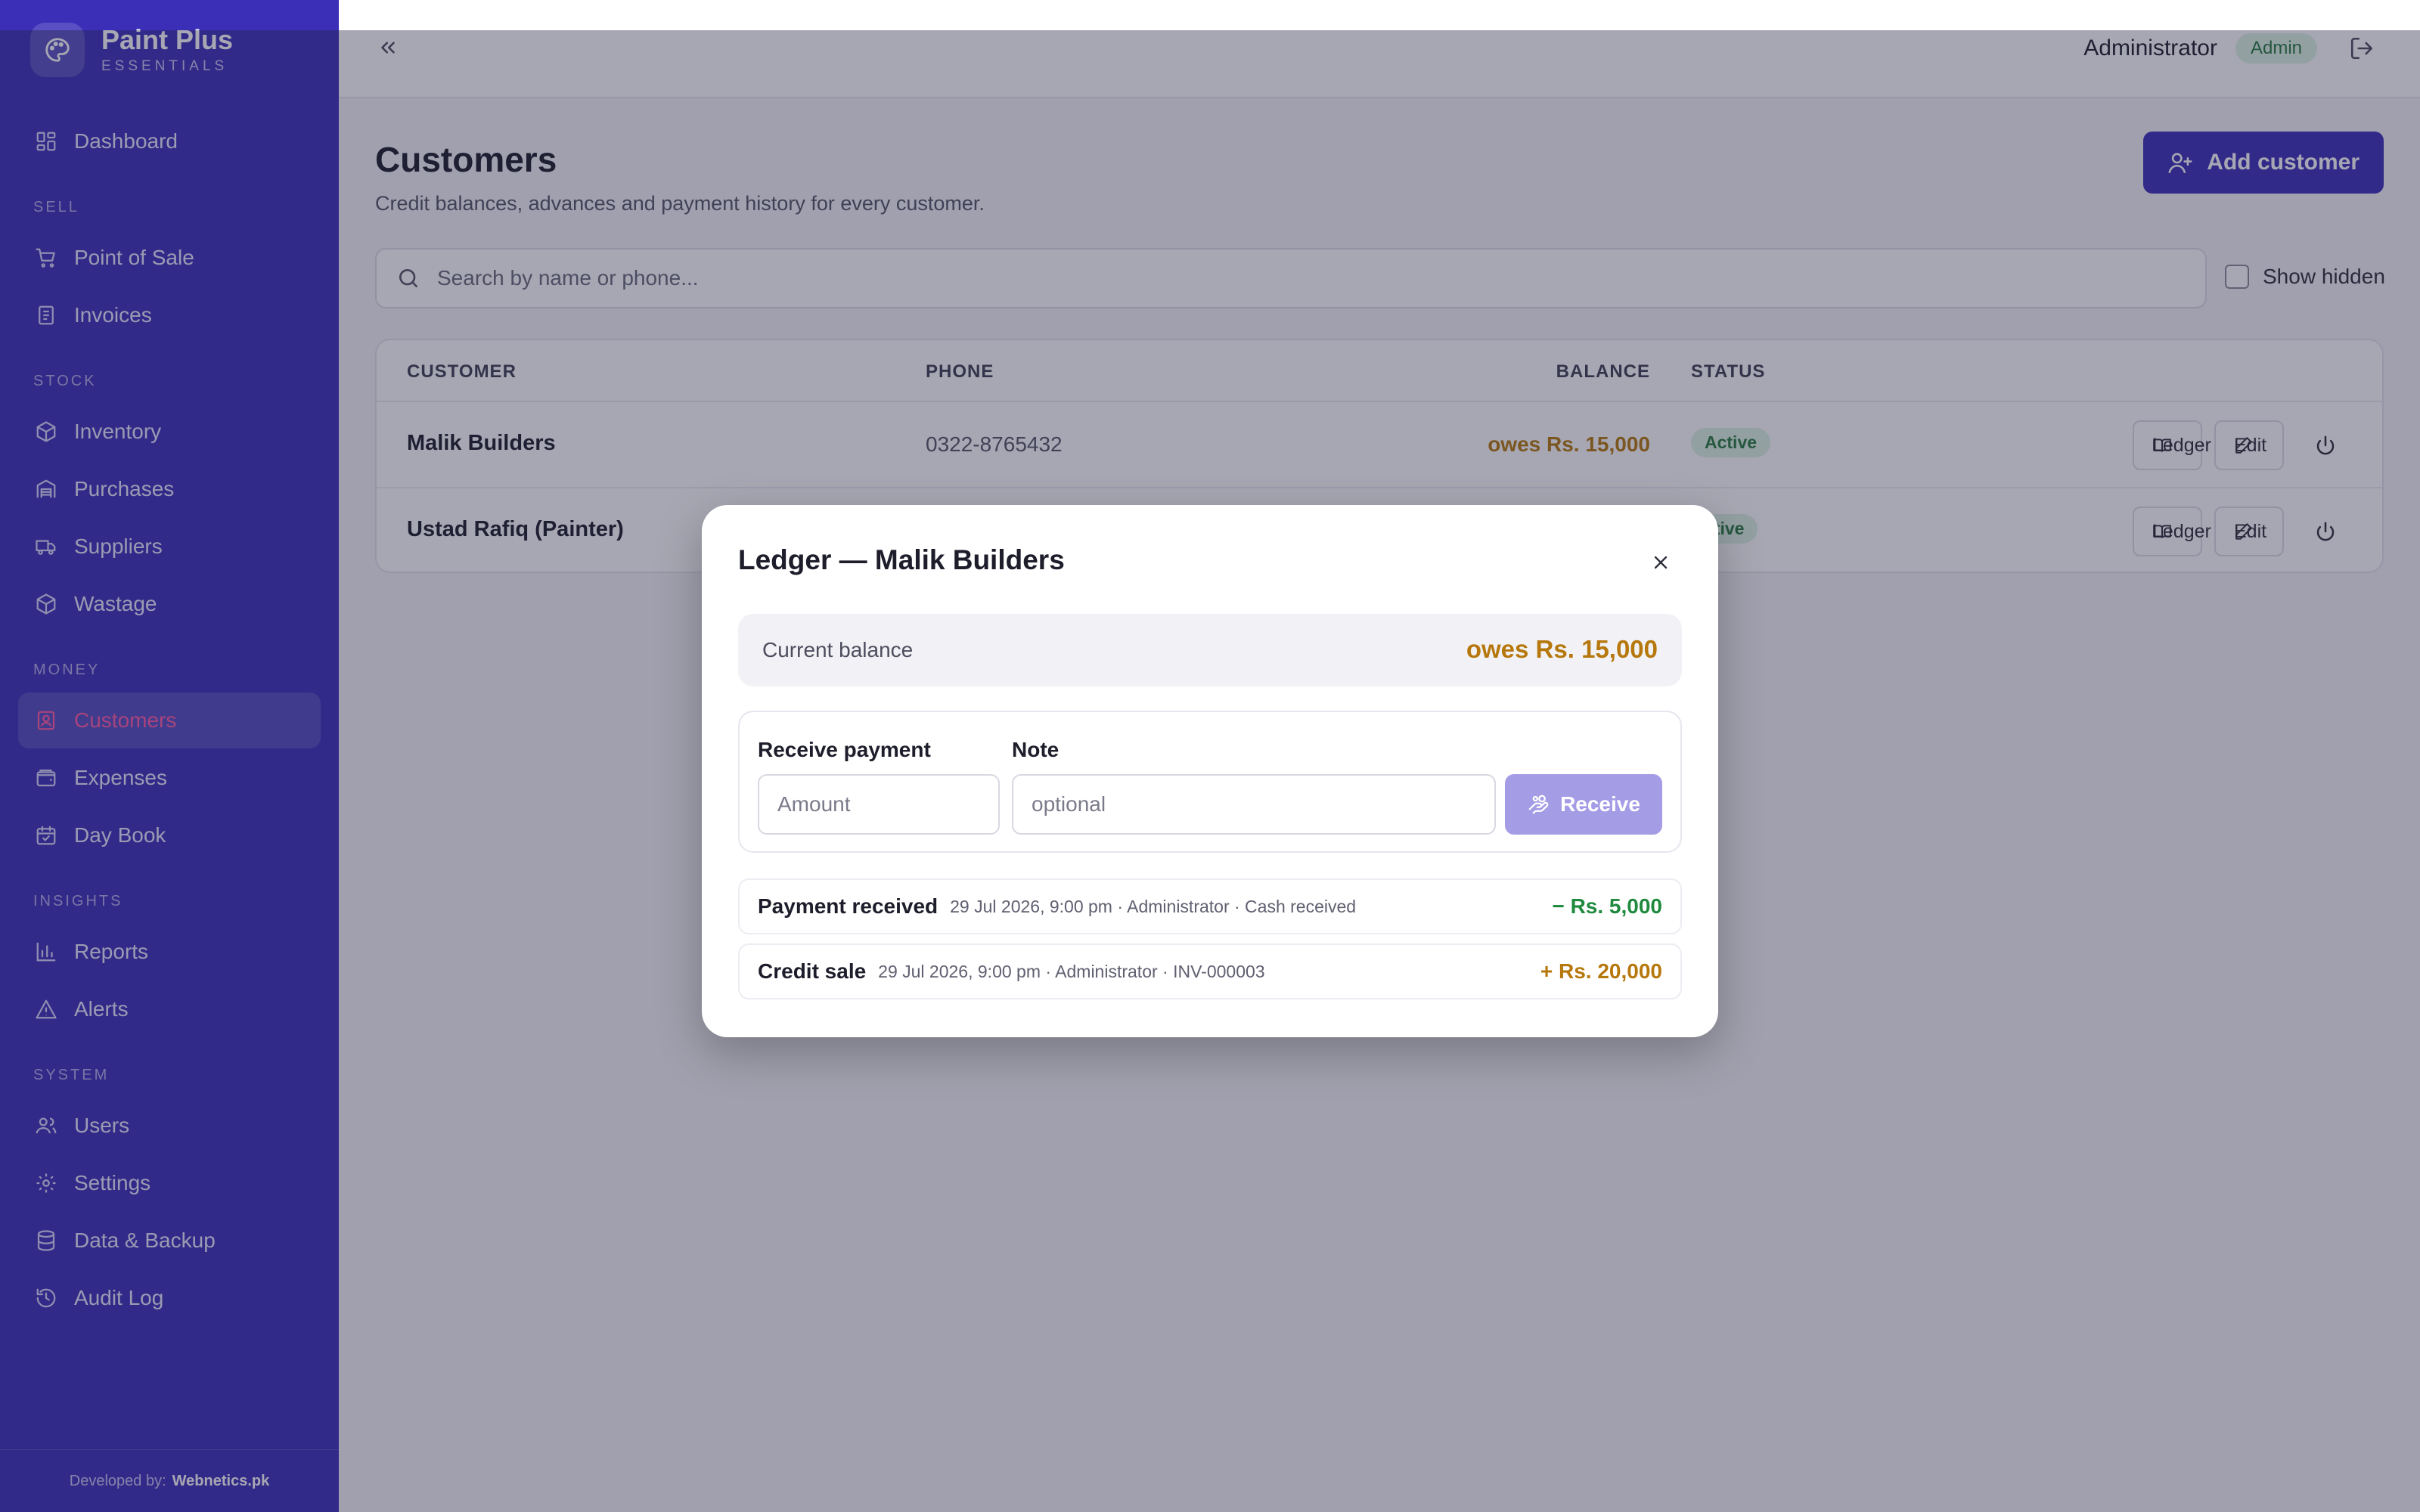 The height and width of the screenshot is (1512, 2420). I want to click on modal-title: Ledger — Malik Builders, so click(902, 559).